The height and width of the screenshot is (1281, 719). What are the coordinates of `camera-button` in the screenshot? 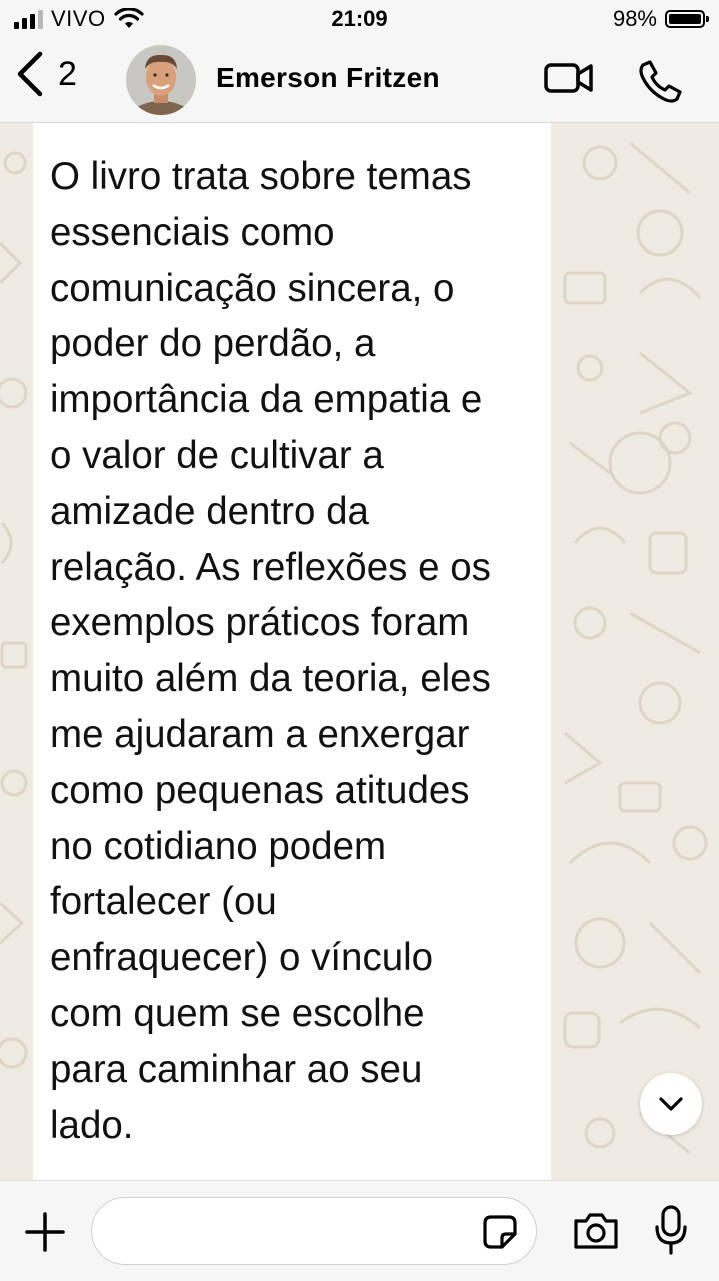 It's located at (596, 1233).